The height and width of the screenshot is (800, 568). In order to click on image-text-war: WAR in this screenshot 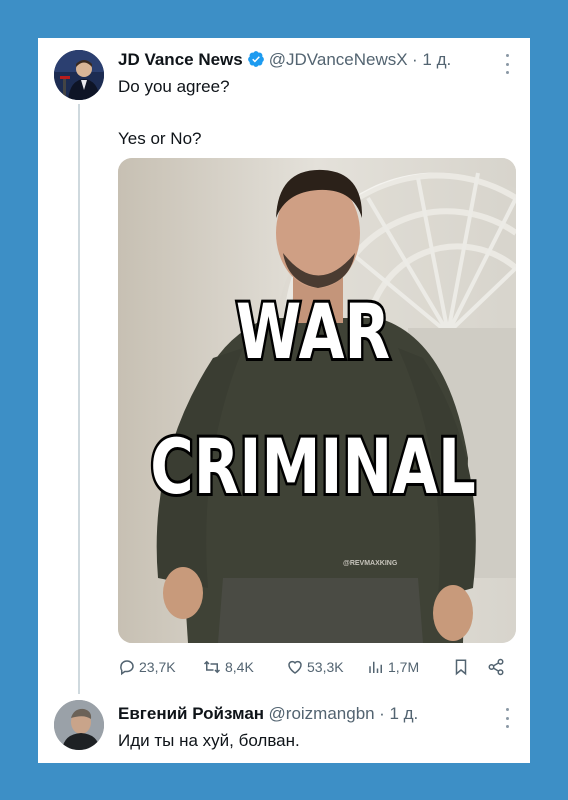, I will do `click(313, 333)`.